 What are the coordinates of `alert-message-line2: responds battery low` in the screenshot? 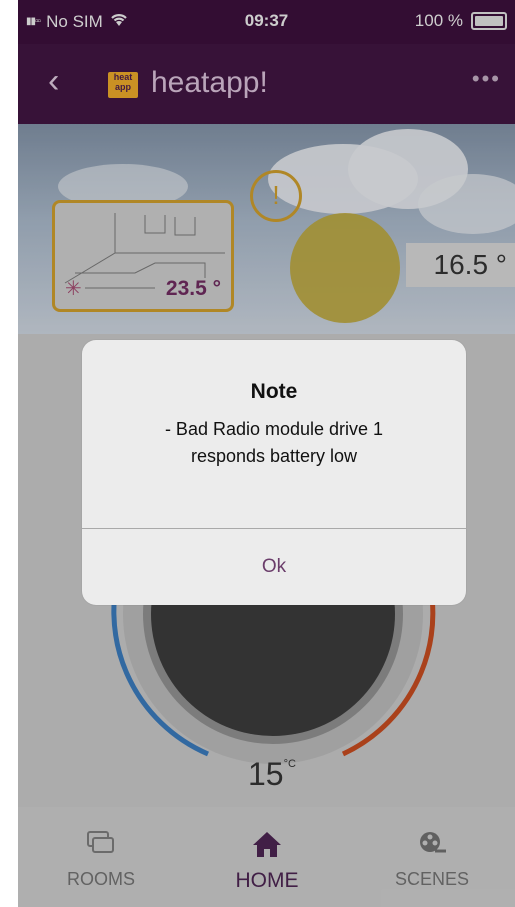 It's located at (274, 456).